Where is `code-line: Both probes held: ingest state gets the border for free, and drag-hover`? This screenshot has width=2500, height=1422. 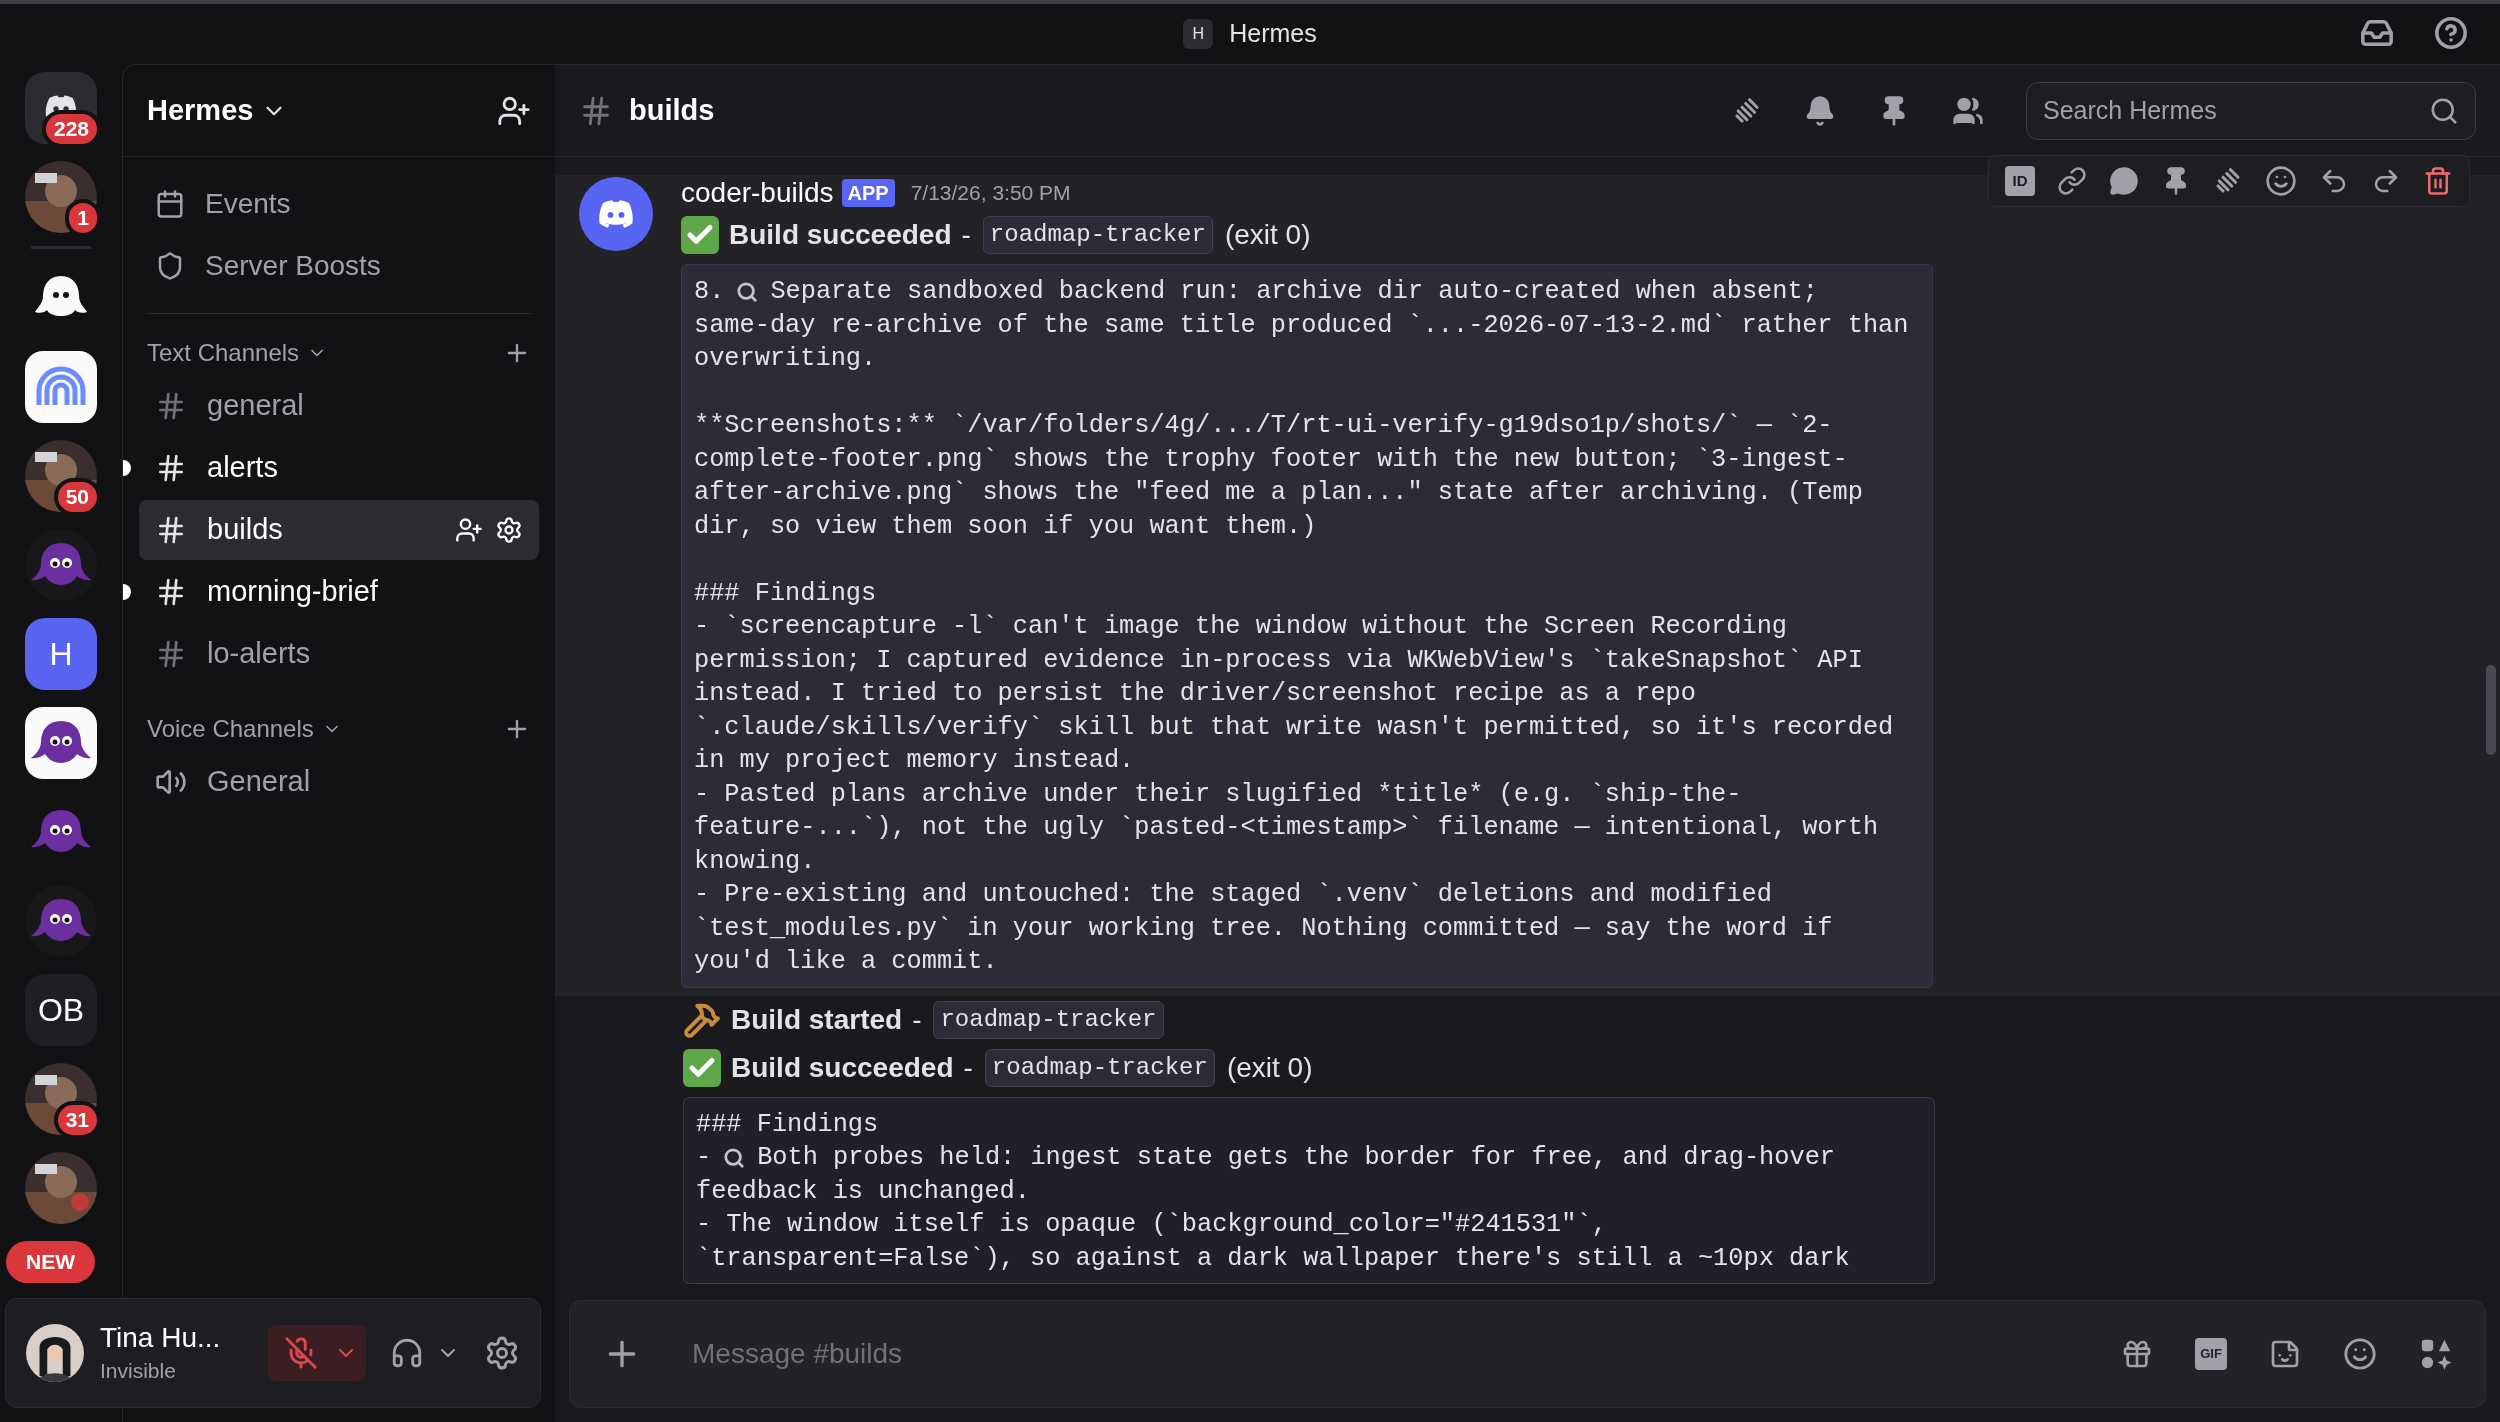 code-line: Both probes held: ingest state gets the border for free, and drag-hover is located at coordinates (1296, 1158).